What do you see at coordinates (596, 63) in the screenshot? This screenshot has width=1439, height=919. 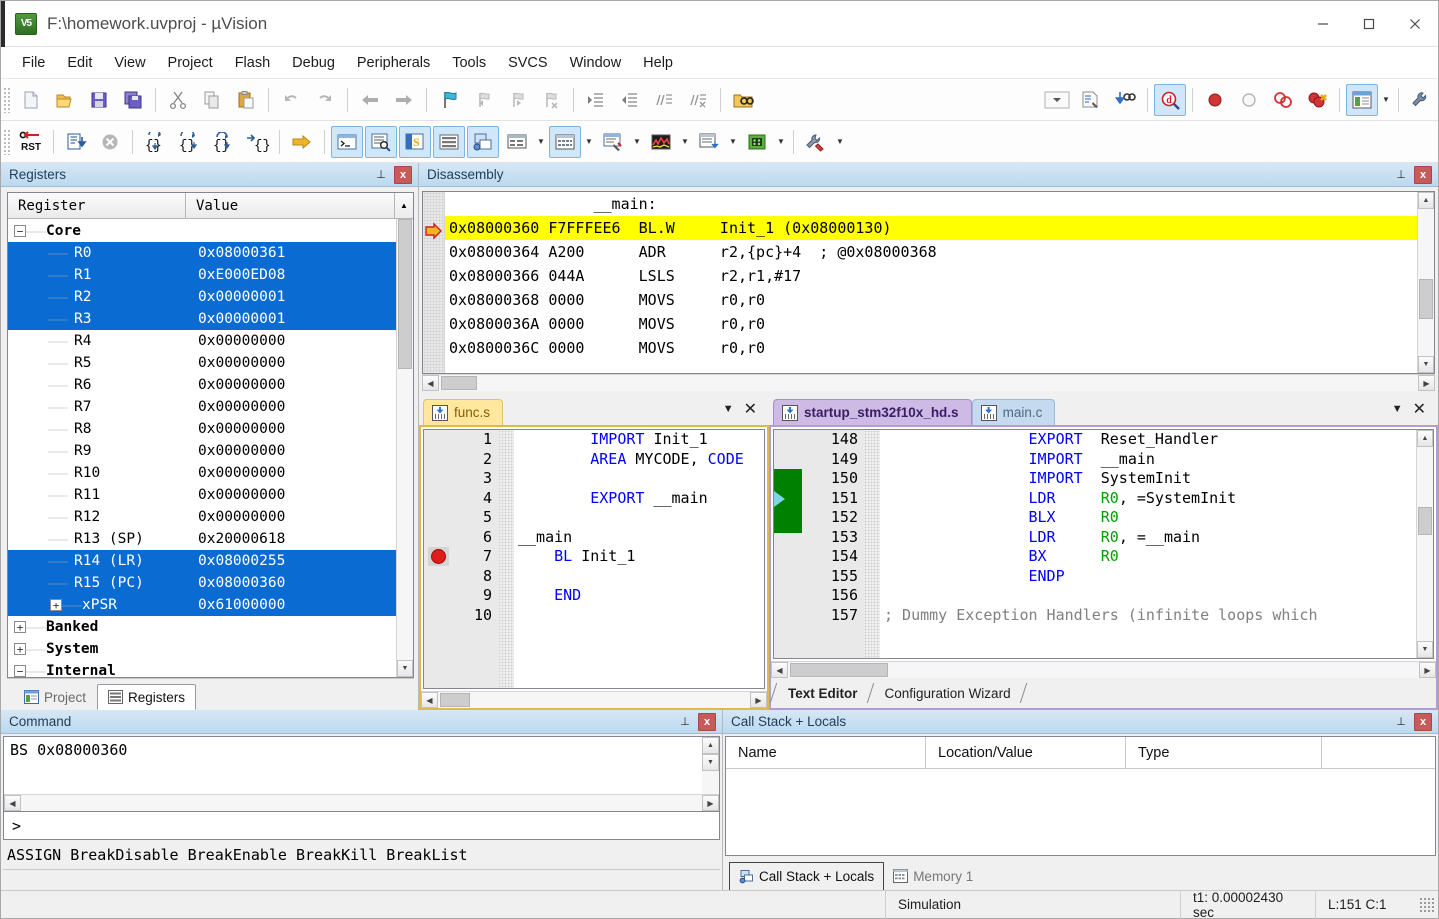 I see `menu-window: Window` at bounding box center [596, 63].